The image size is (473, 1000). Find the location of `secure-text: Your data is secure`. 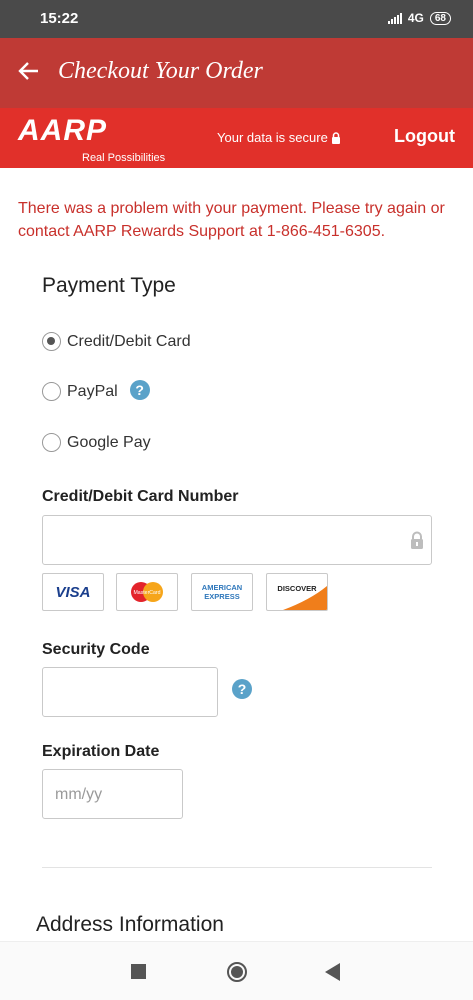

secure-text: Your data is secure is located at coordinates (272, 137).